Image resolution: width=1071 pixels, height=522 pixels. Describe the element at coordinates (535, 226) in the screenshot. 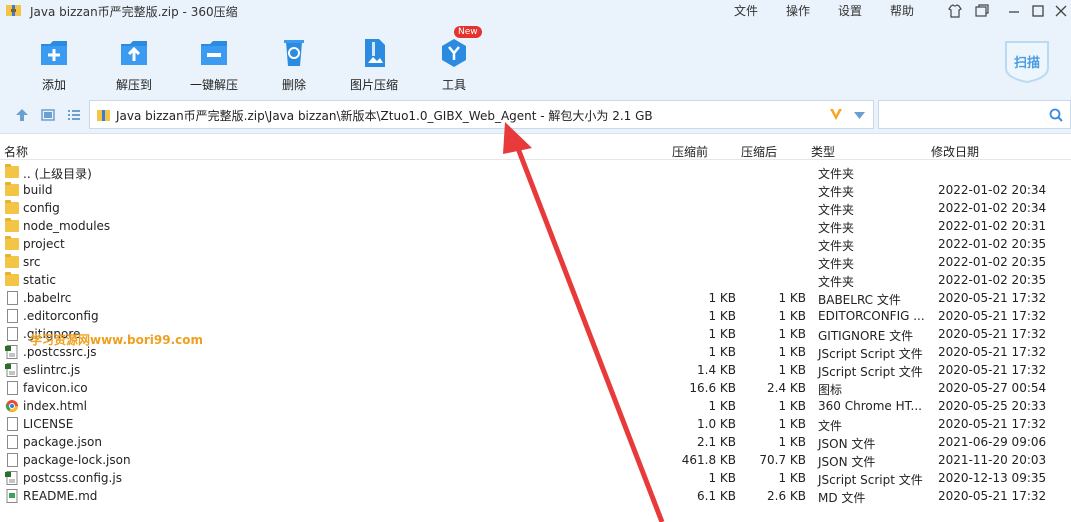

I see `file-row: node_modules 文件夹 2022-01-02 20:31` at that location.